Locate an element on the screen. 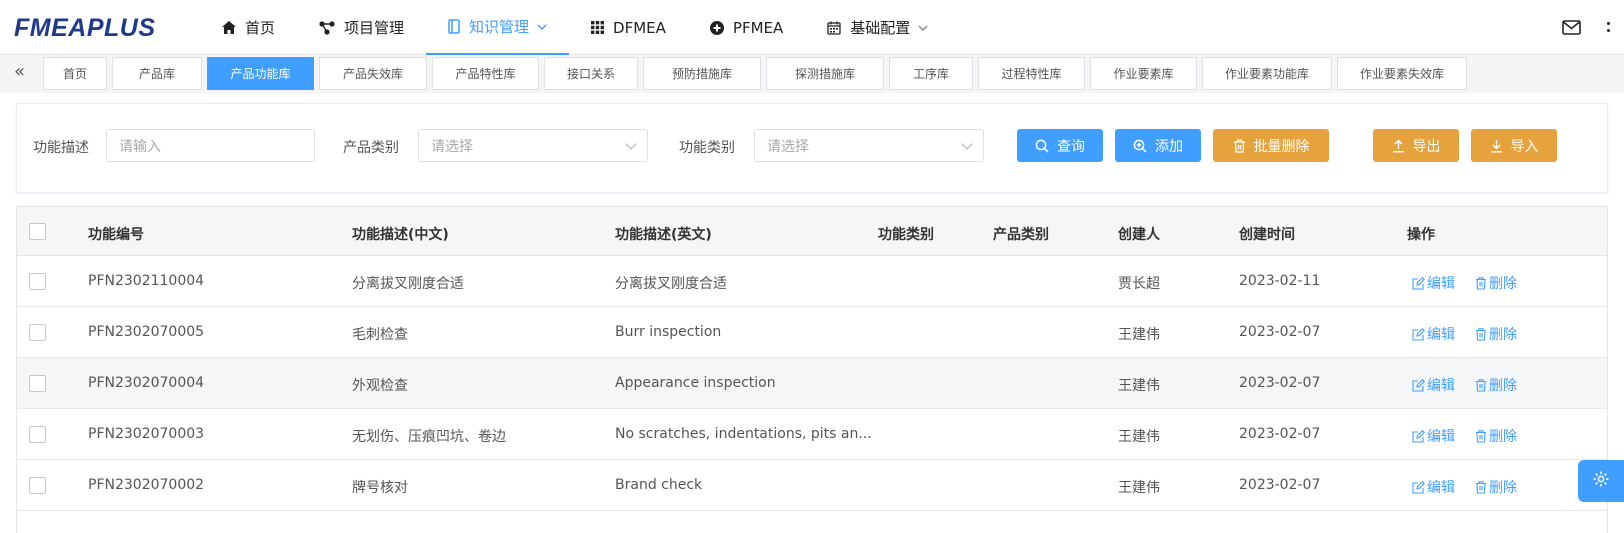 The height and width of the screenshot is (533, 1624). book-icon is located at coordinates (454, 26).